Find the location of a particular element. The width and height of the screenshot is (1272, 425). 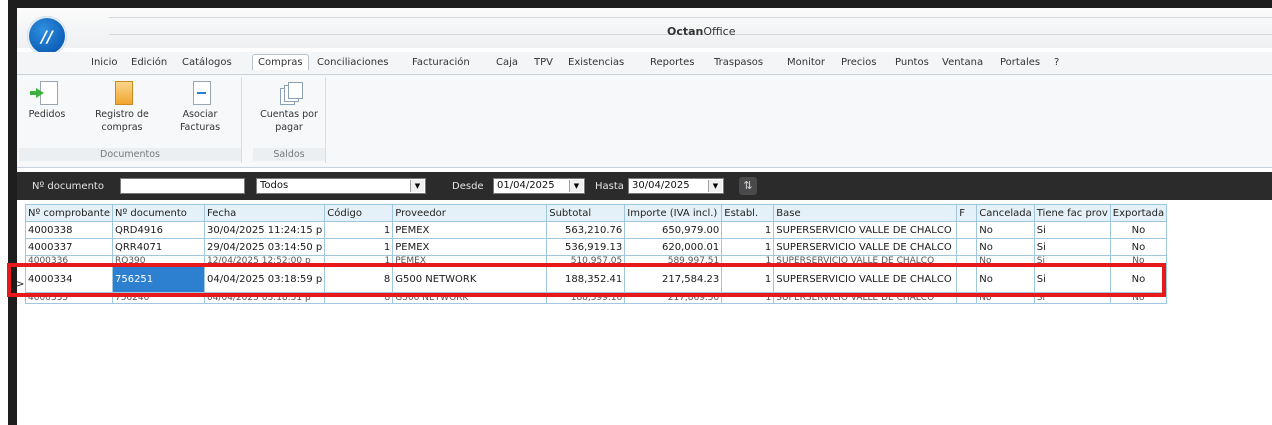

menu-edicion: Edición is located at coordinates (149, 62).